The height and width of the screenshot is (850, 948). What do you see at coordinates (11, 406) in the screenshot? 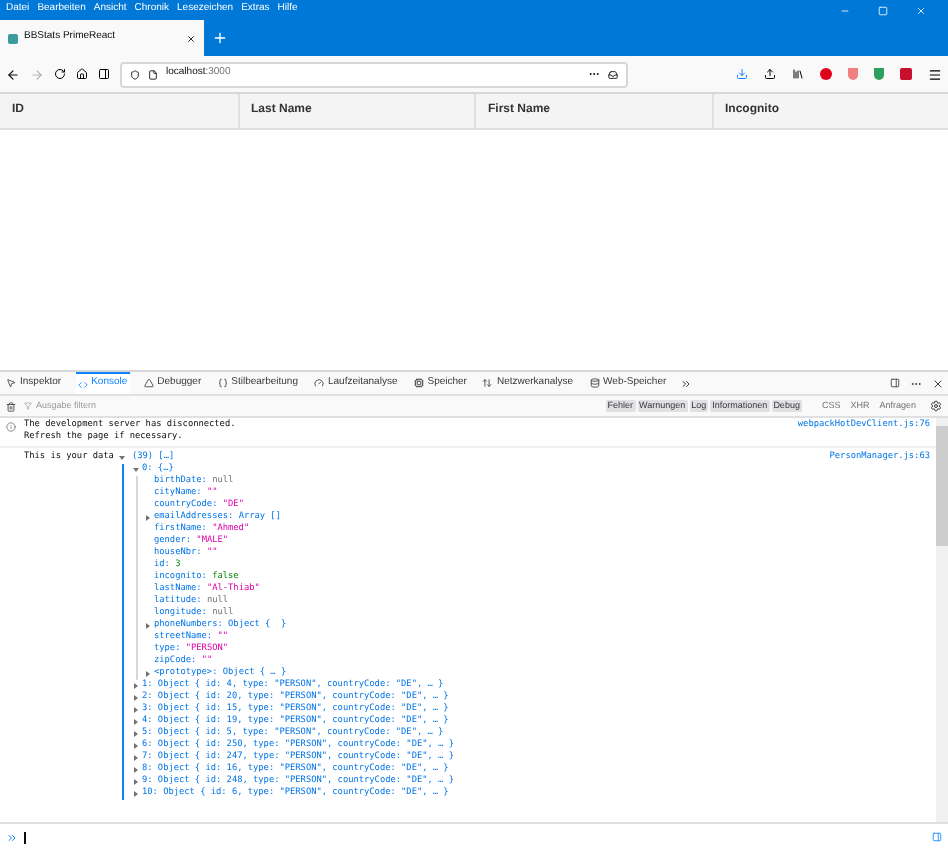
I see `trash-icon` at bounding box center [11, 406].